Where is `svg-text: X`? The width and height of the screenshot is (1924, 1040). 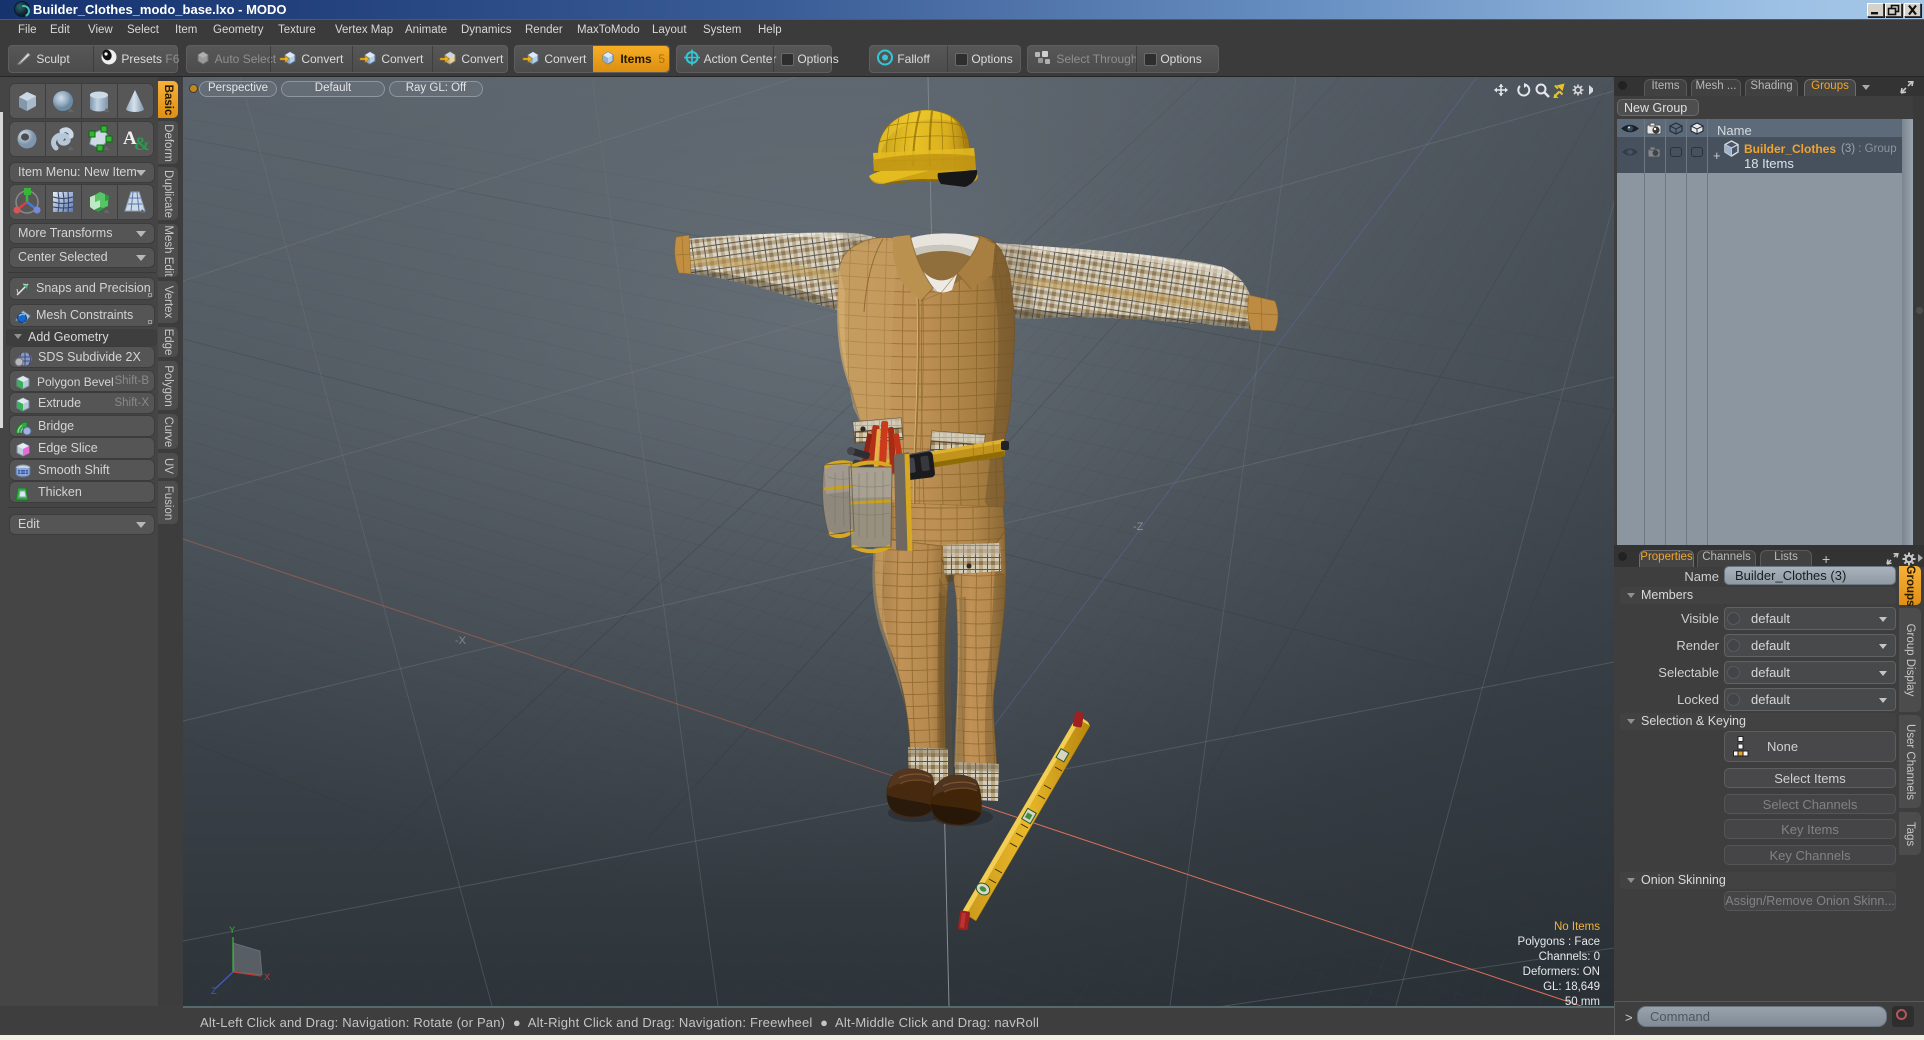
svg-text: X is located at coordinates (267, 977).